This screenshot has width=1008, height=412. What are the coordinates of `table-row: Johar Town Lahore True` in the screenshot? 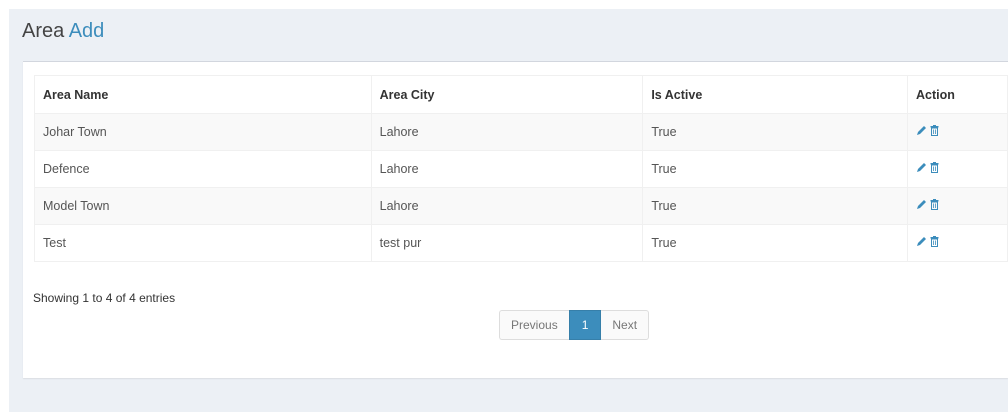 It's located at (521, 132).